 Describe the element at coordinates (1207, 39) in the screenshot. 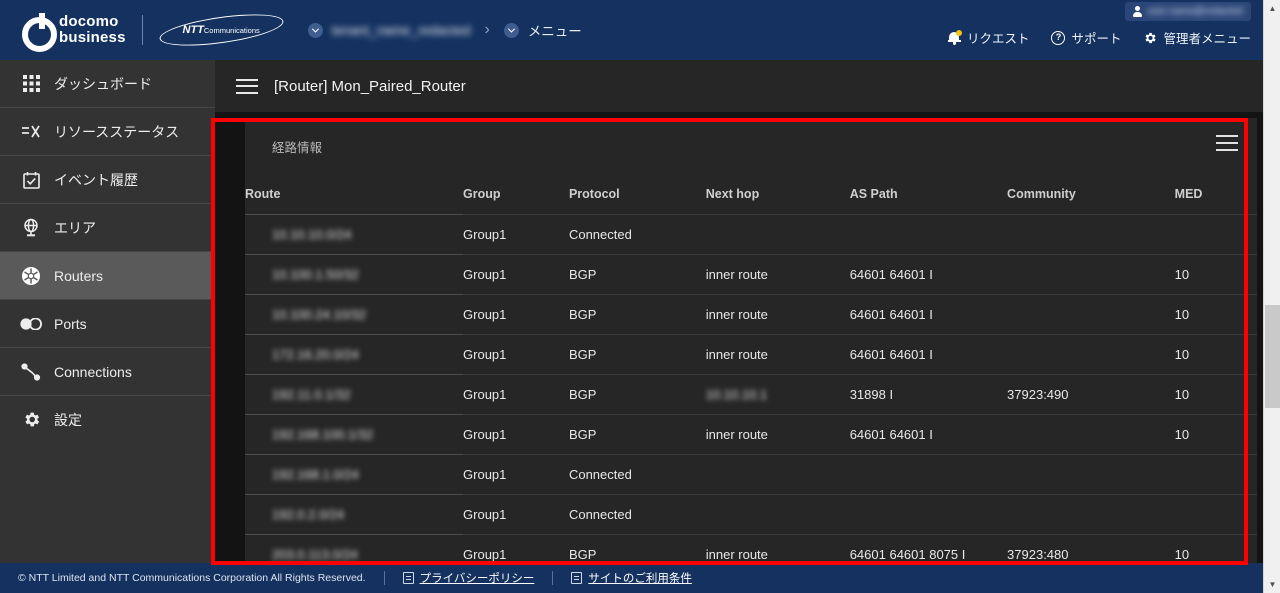

I see `header-action-admin-menu-label: 管理者メニュー` at that location.